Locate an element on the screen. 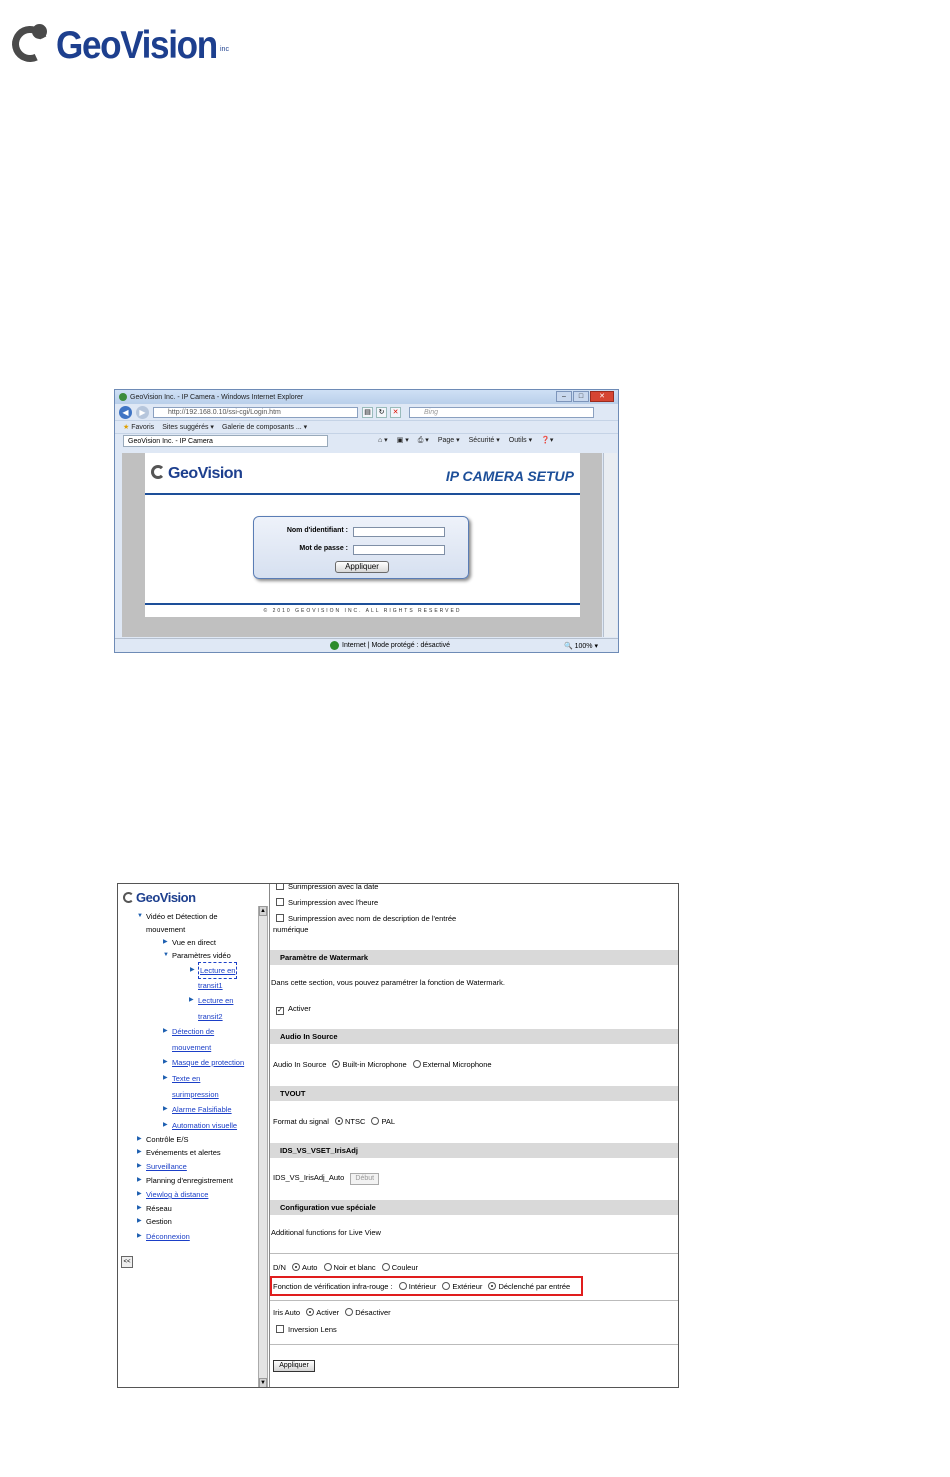 Image resolution: width=950 pixels, height=1477 pixels. lens-reverse-option: Inversion Lens is located at coordinates (306, 1329).